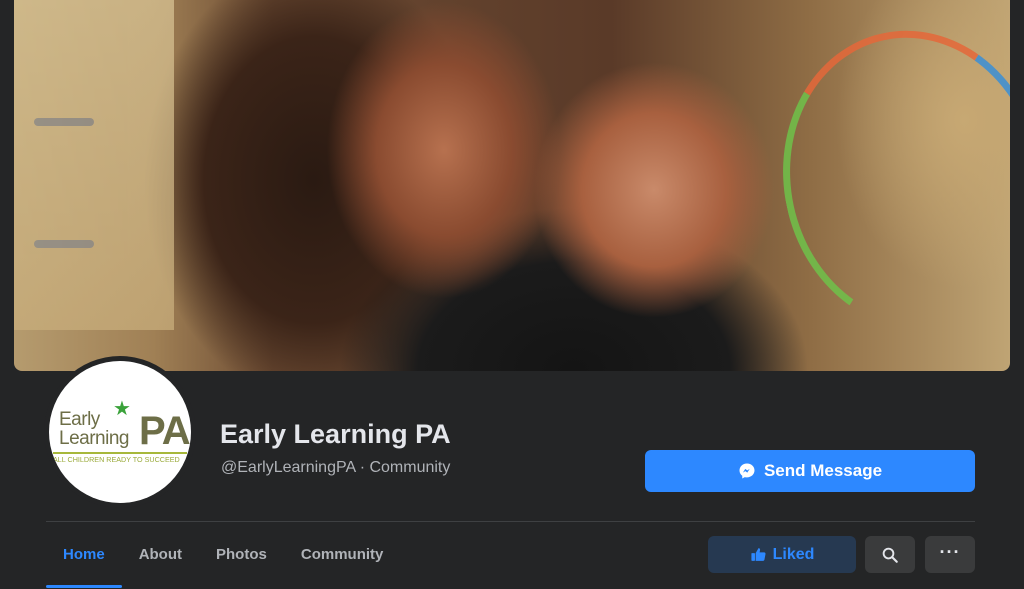  I want to click on ellipsis-icon: ···, so click(950, 551).